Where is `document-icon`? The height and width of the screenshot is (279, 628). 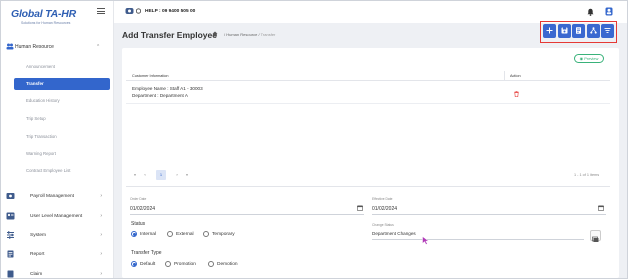 document-icon is located at coordinates (578, 30).